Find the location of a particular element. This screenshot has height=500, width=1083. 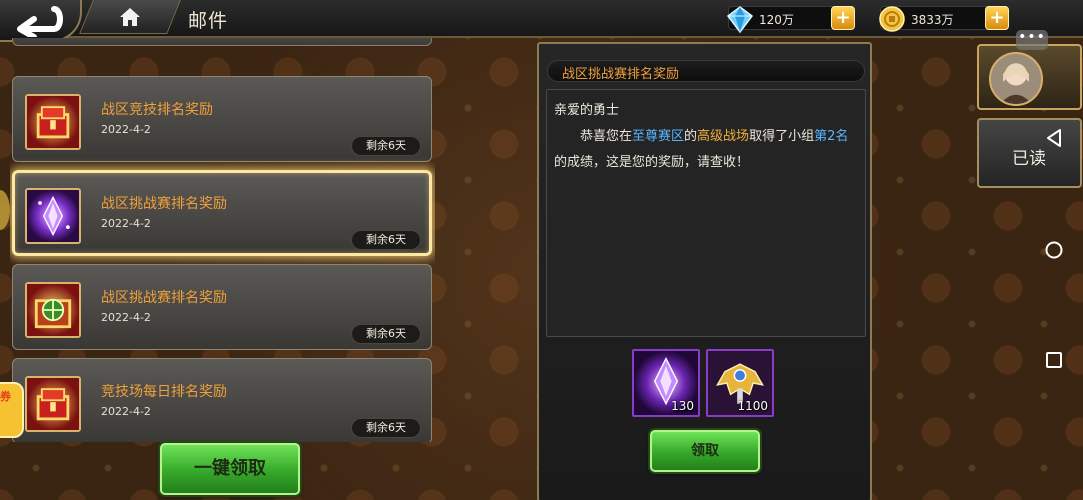

top-bar: 邮件 120万 + 3833万 + is located at coordinates (541, 21).